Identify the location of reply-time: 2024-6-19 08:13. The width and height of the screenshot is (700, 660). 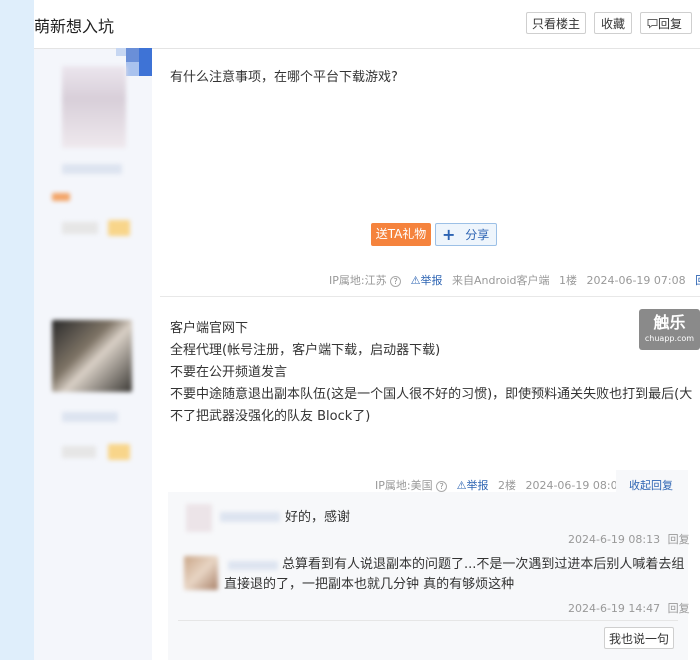
(614, 539).